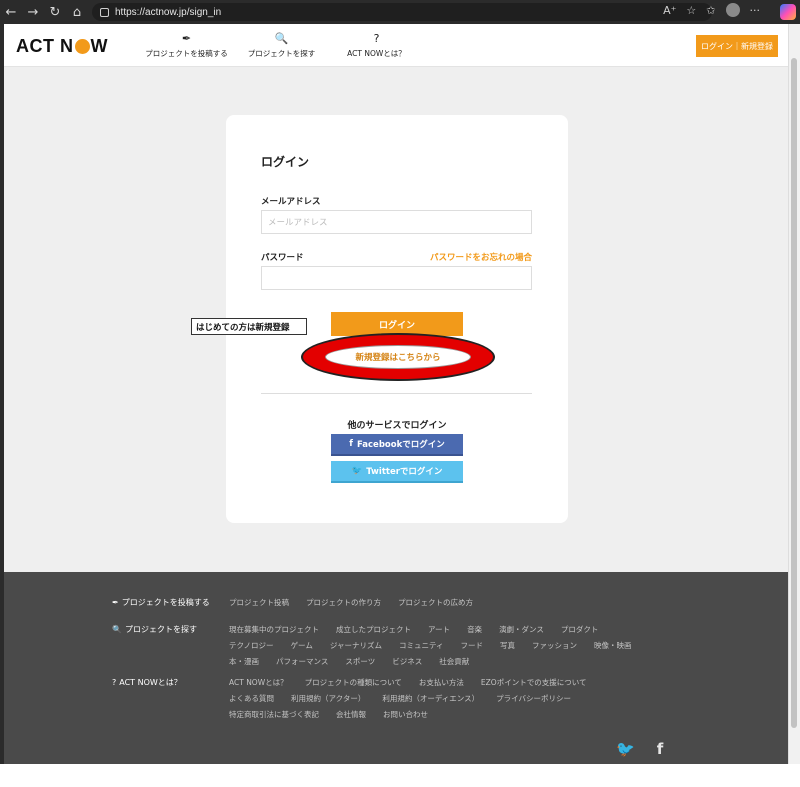 This screenshot has height=787, width=800. Describe the element at coordinates (99, 46) in the screenshot. I see `logo-text-right: W` at that location.